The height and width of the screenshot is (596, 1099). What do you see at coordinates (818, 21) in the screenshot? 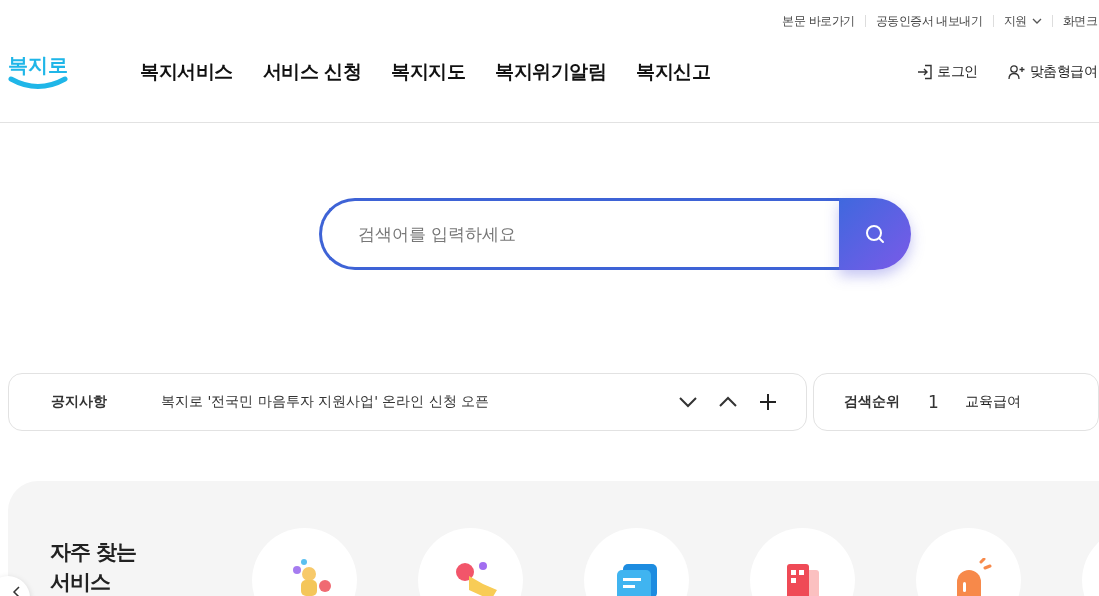
I see `utility-link: 본문 바로가기` at bounding box center [818, 21].